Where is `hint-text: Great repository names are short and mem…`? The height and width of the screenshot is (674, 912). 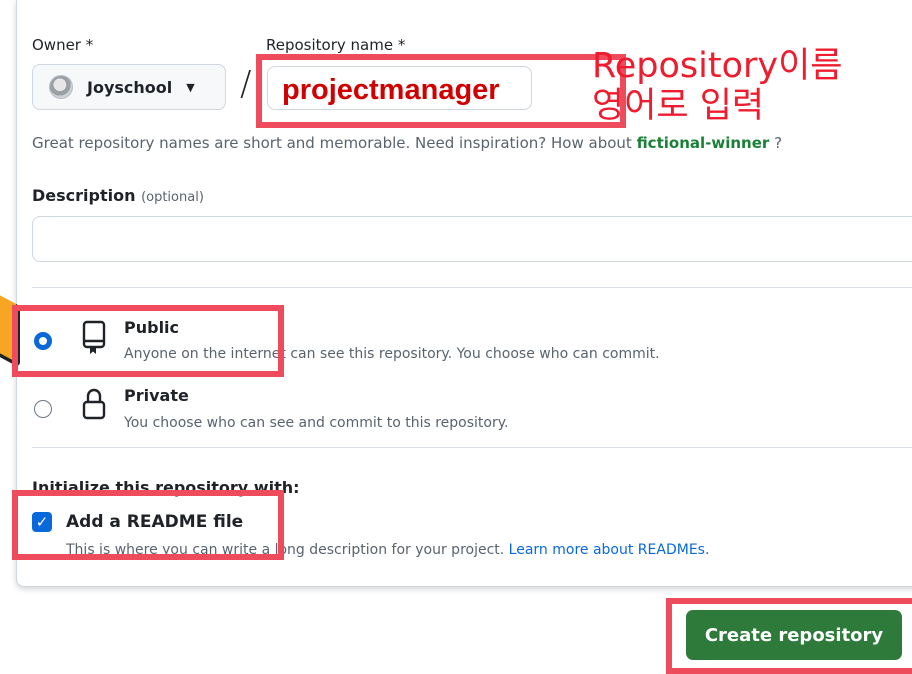 hint-text: Great repository names are short and mem… is located at coordinates (334, 143).